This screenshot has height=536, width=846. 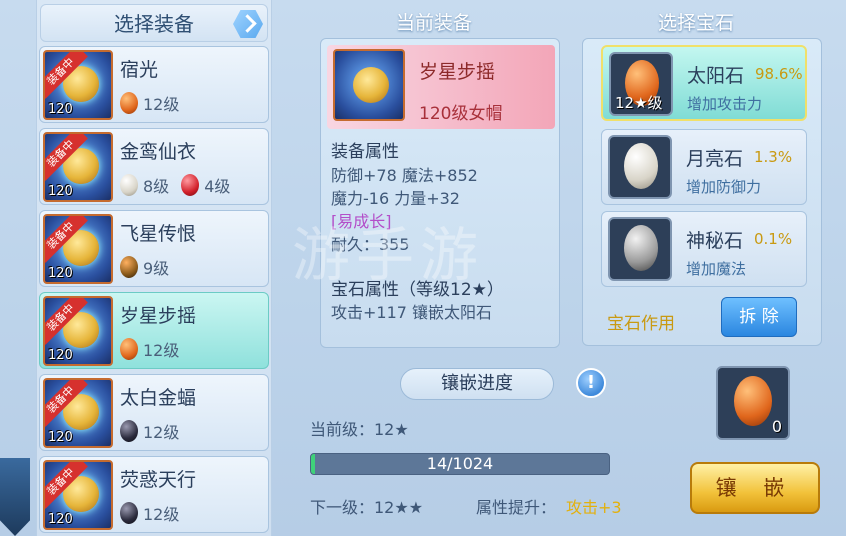 What do you see at coordinates (129, 267) in the screenshot?
I see `gem-pair-icon` at bounding box center [129, 267].